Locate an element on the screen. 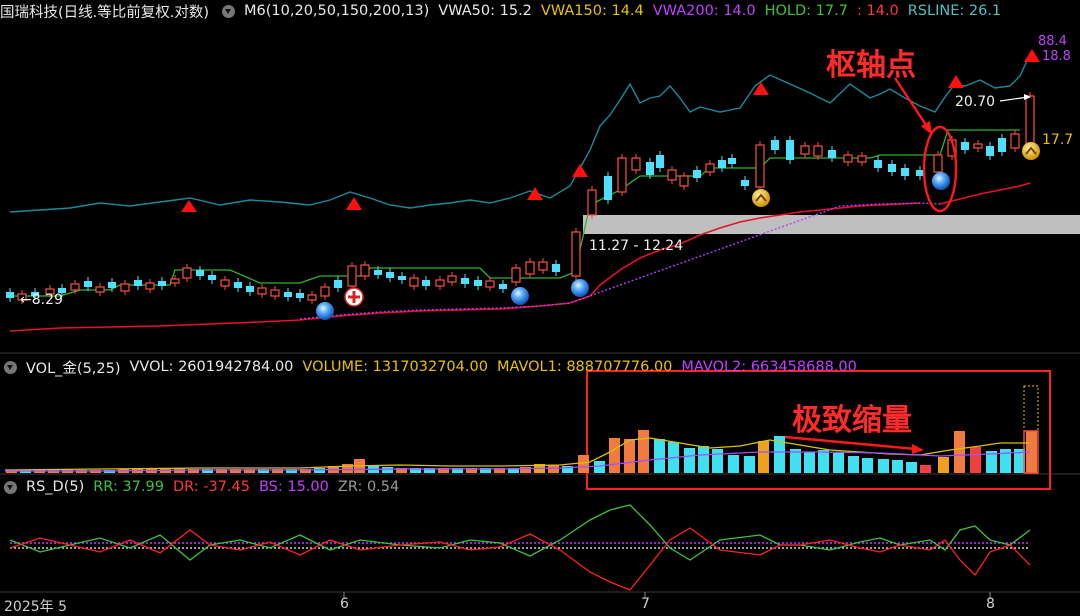  add-signal-icon is located at coordinates (354, 297).